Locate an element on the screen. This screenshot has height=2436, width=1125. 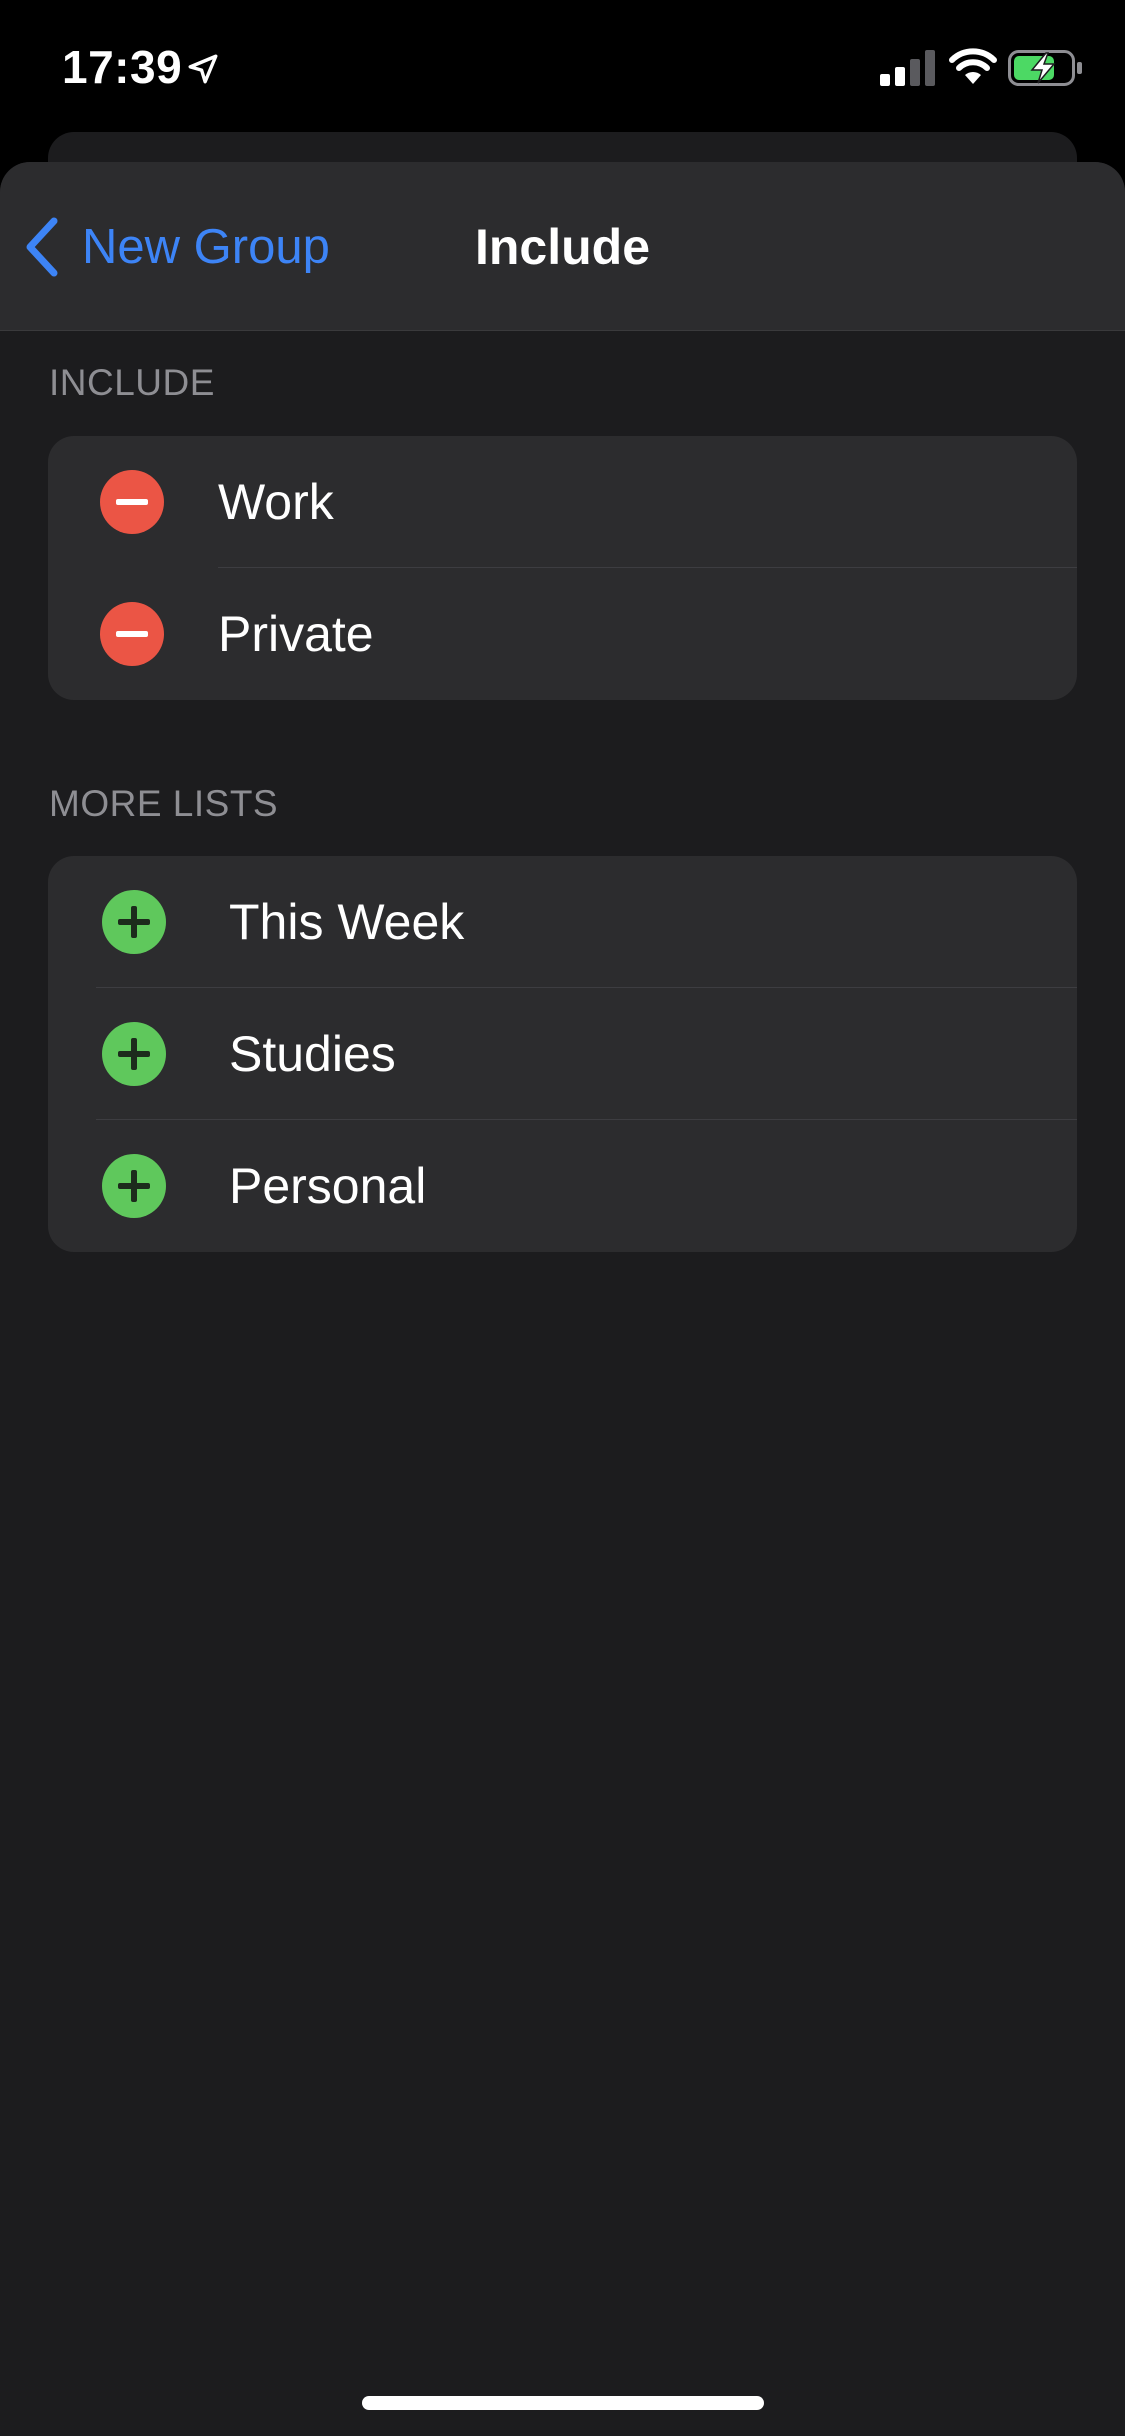
list-item-studies: Studies is located at coordinates (562, 1054).